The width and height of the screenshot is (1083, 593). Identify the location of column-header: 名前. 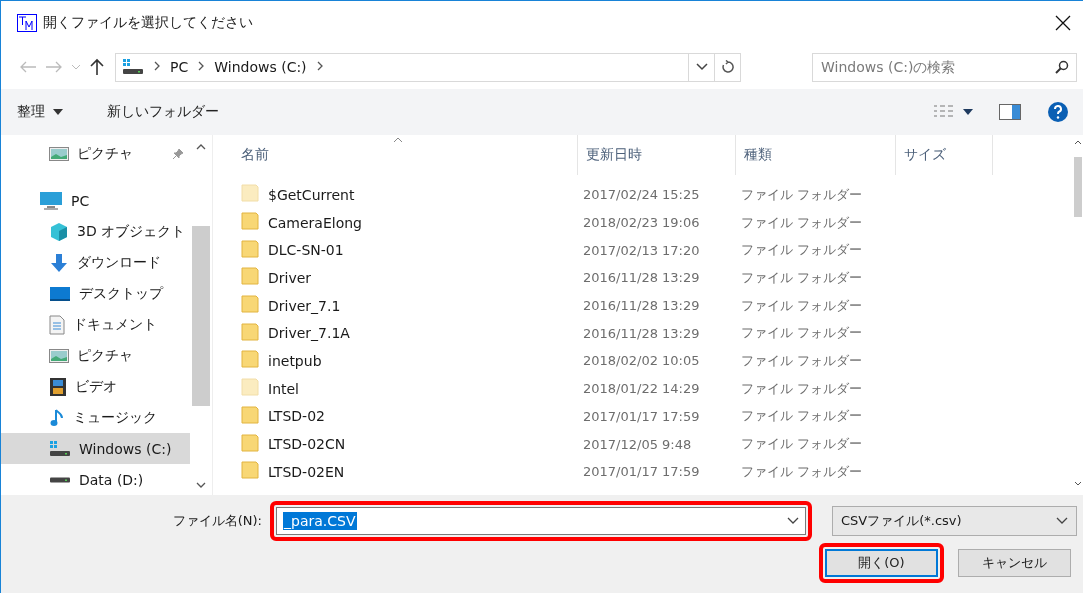
(405, 155).